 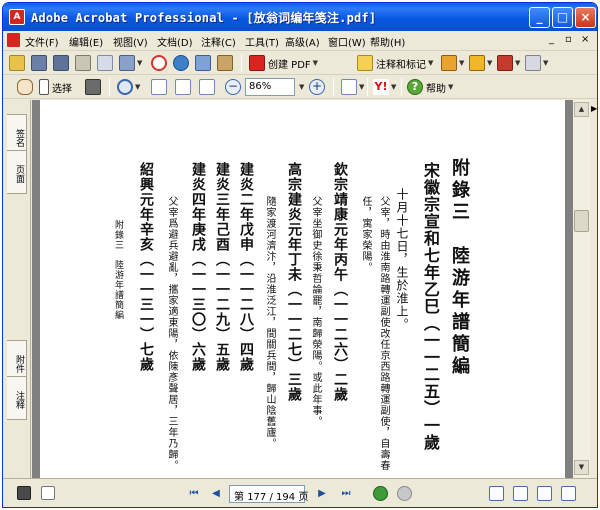 What do you see at coordinates (175, 41) in the screenshot?
I see `menu-document: 文档(D)` at bounding box center [175, 41].